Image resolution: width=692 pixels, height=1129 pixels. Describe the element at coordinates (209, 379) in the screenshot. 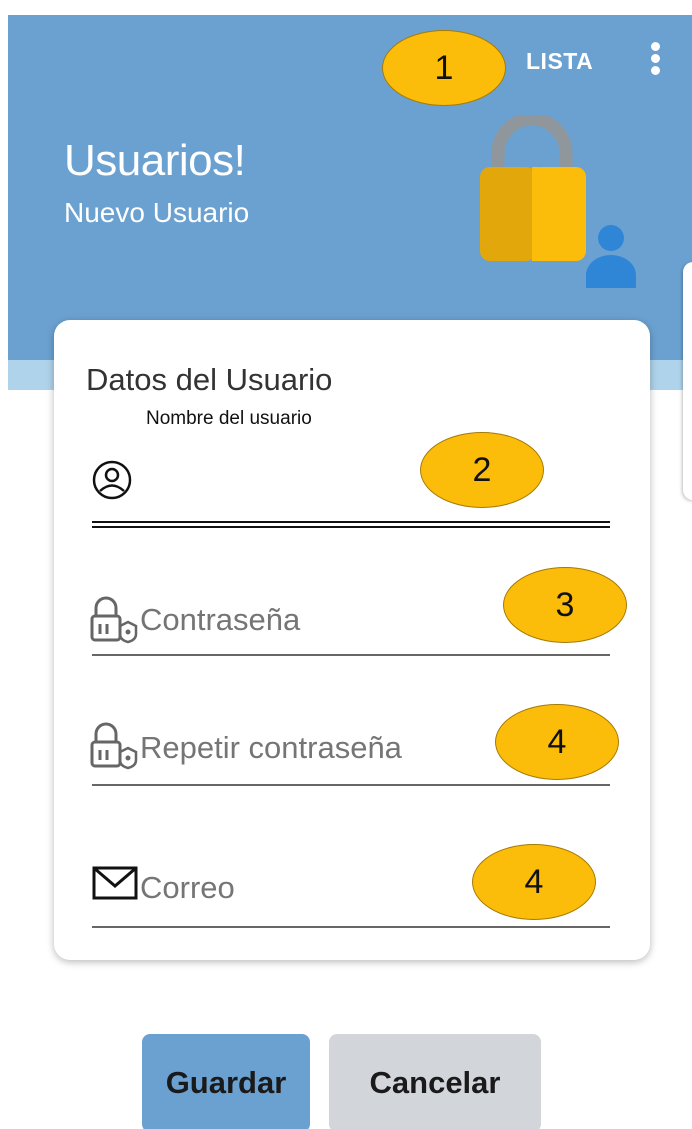

I see `section-title: Datos del Usuario` at that location.